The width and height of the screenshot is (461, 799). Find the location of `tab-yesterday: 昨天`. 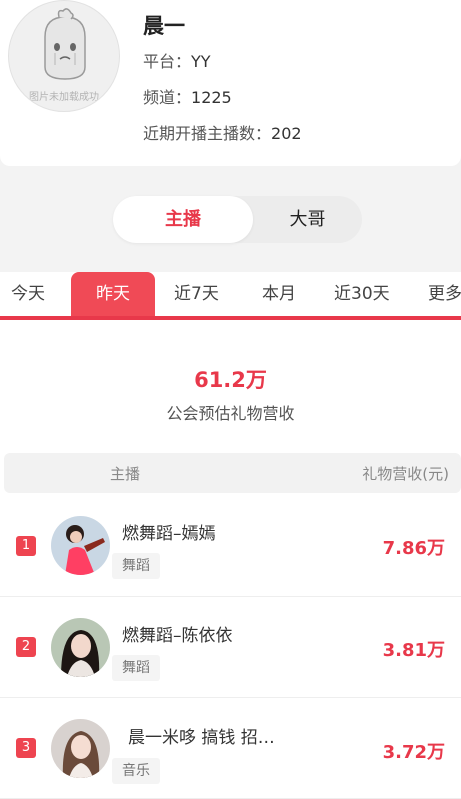

tab-yesterday: 昨天 is located at coordinates (113, 294).